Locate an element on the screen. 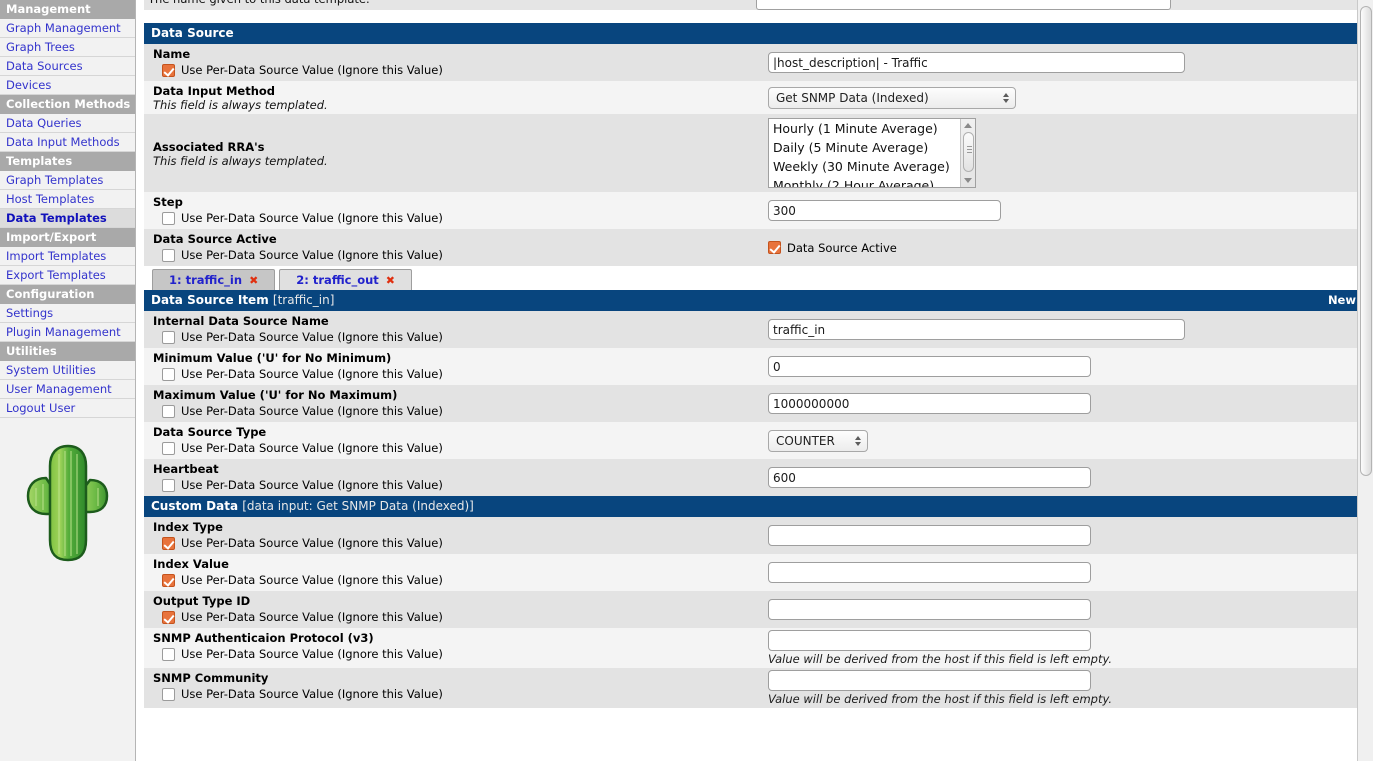 Image resolution: width=1373 pixels, height=761 pixels. name-input is located at coordinates (976, 62).